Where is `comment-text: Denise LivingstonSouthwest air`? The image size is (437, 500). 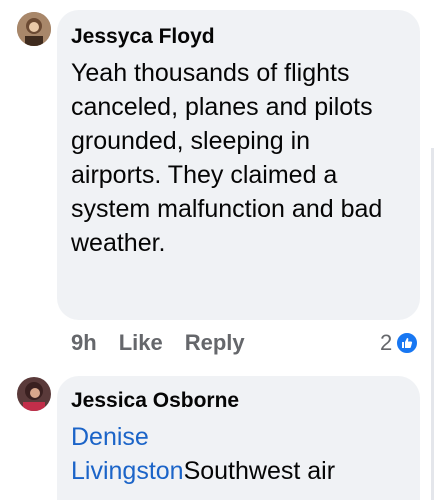
comment-text: Denise LivingstonSouthwest air is located at coordinates (221, 454).